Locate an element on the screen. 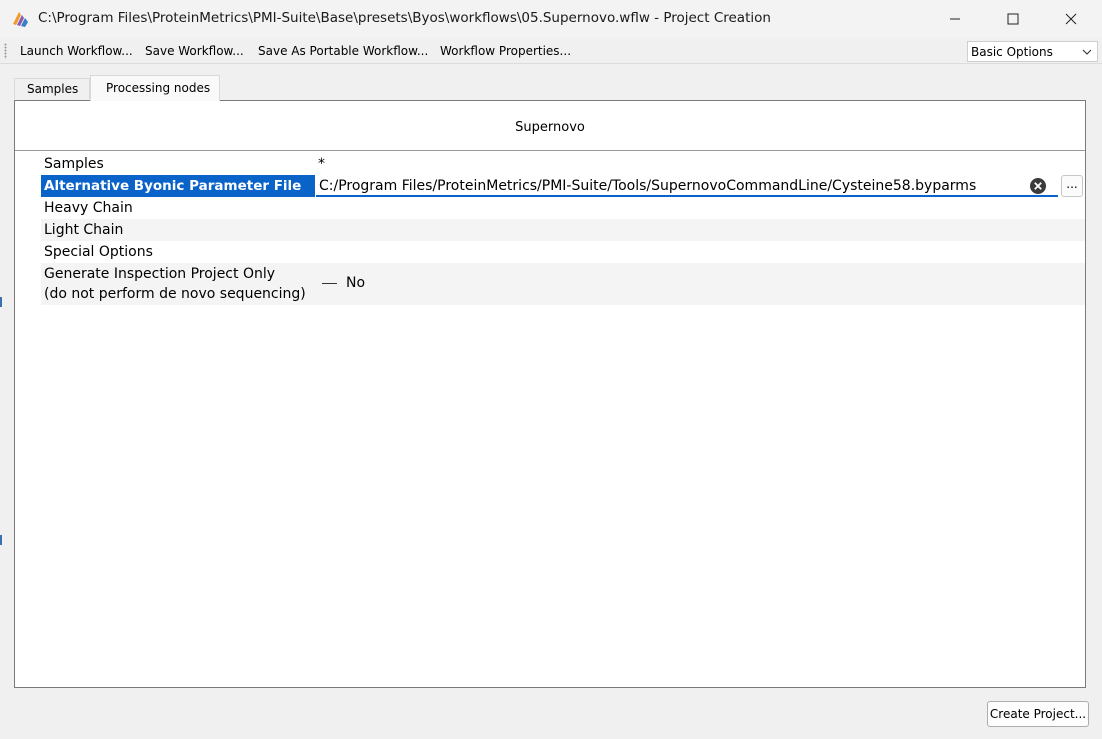 Image resolution: width=1102 pixels, height=739 pixels. property-label: Alternative Byonic Parameter File is located at coordinates (173, 186).